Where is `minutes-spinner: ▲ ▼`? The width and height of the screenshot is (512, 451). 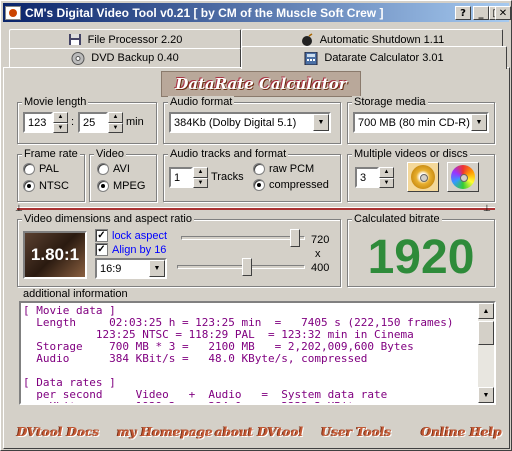
minutes-spinner: ▲ ▼ is located at coordinates (115, 122).